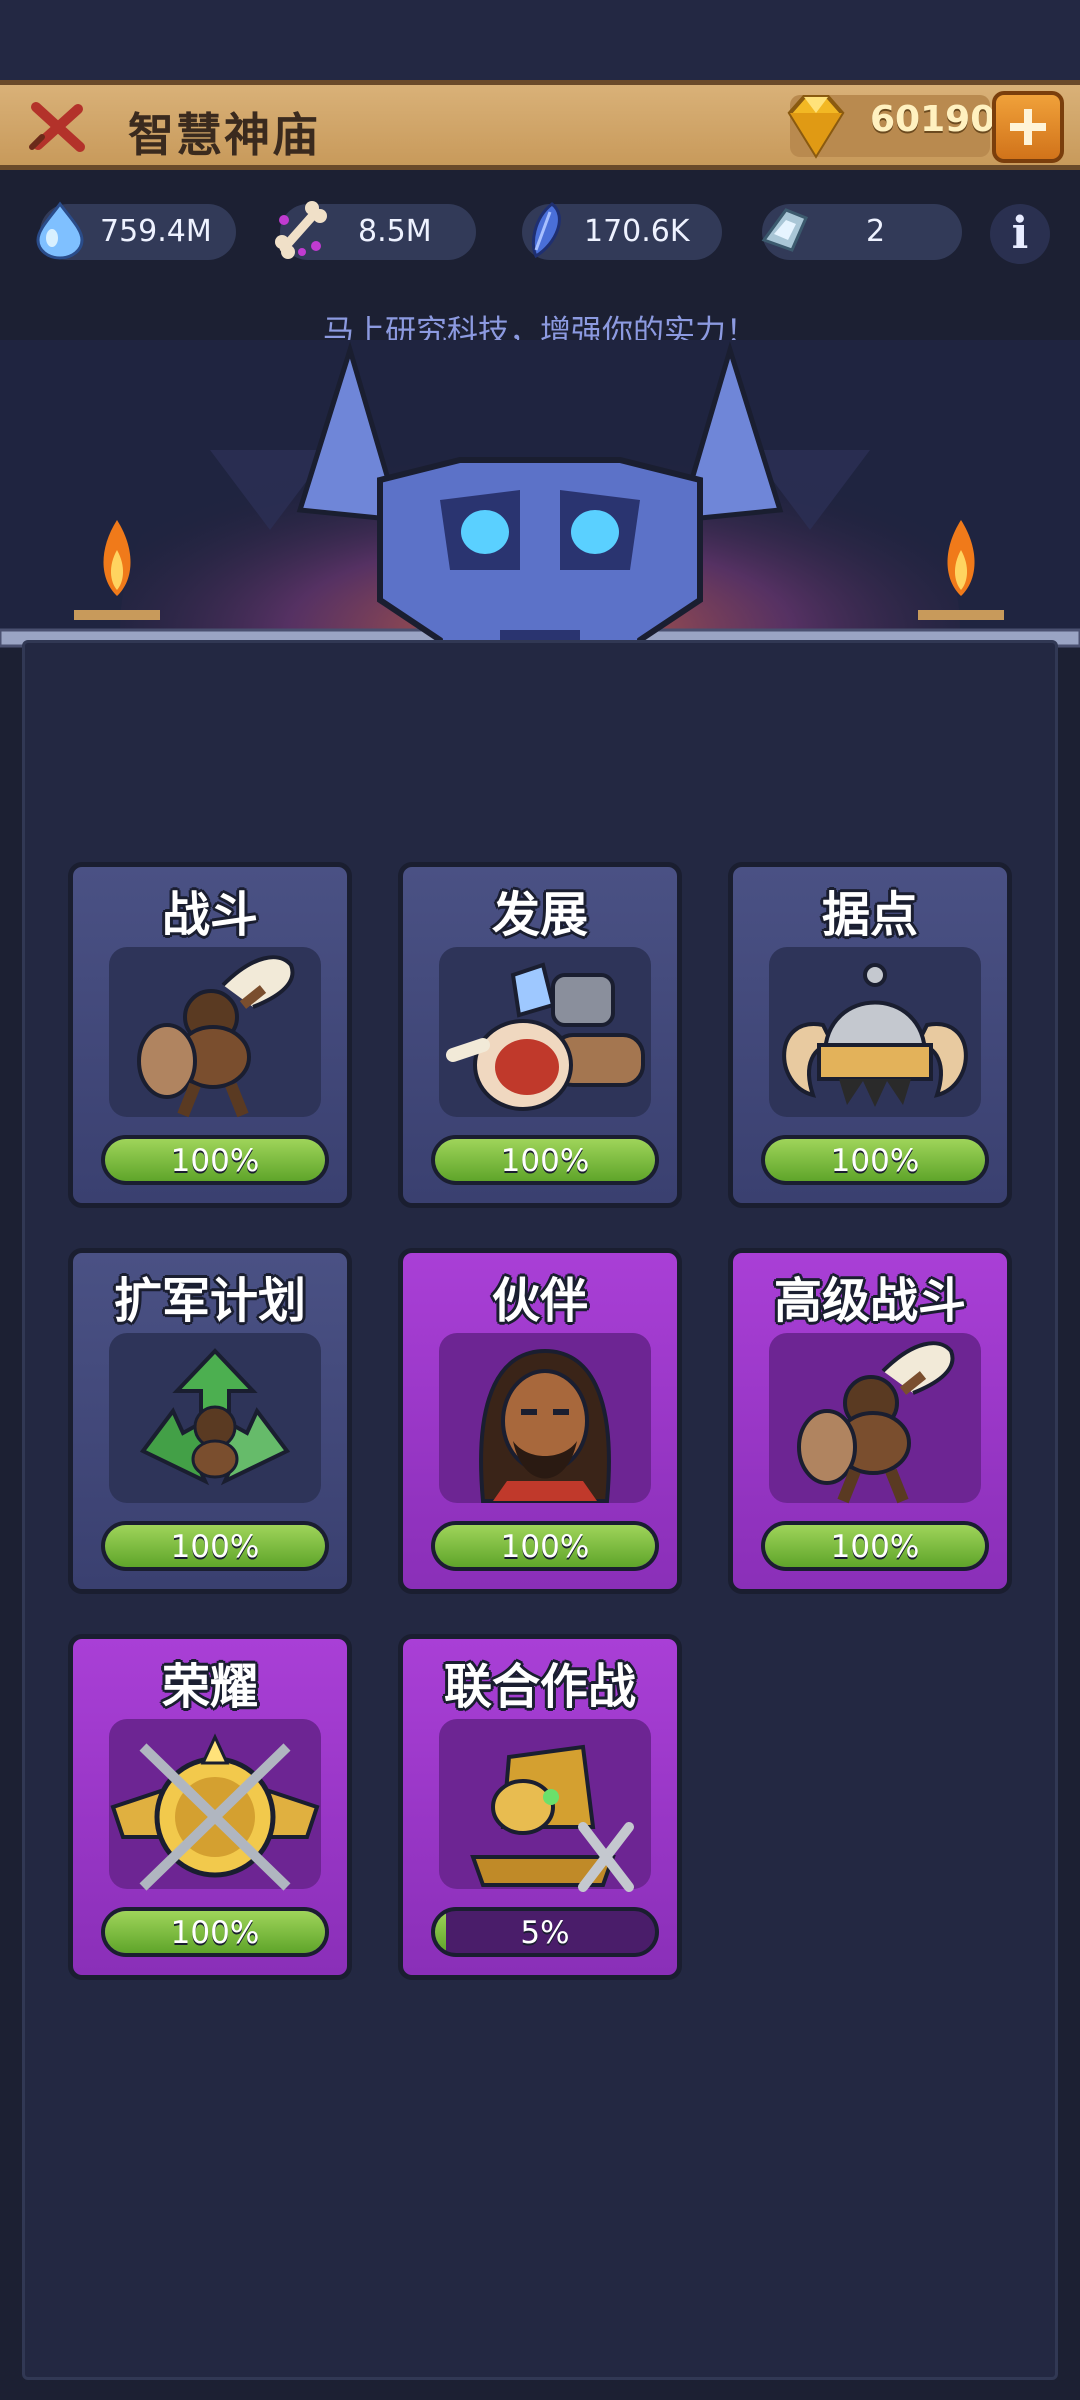 The height and width of the screenshot is (2400, 1080). What do you see at coordinates (869, 1301) in the screenshot?
I see `card-label: 高级战斗` at bounding box center [869, 1301].